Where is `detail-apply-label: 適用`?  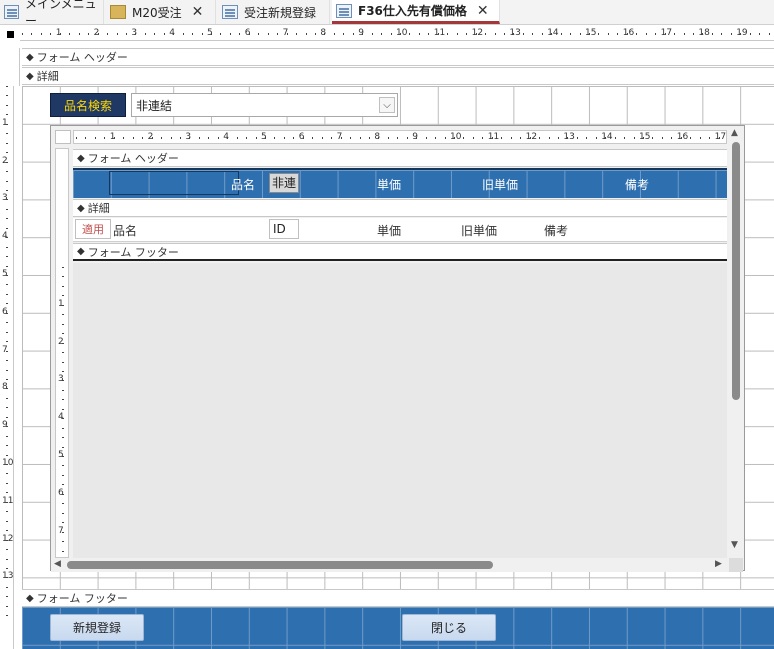
detail-apply-label: 適用 is located at coordinates (93, 229).